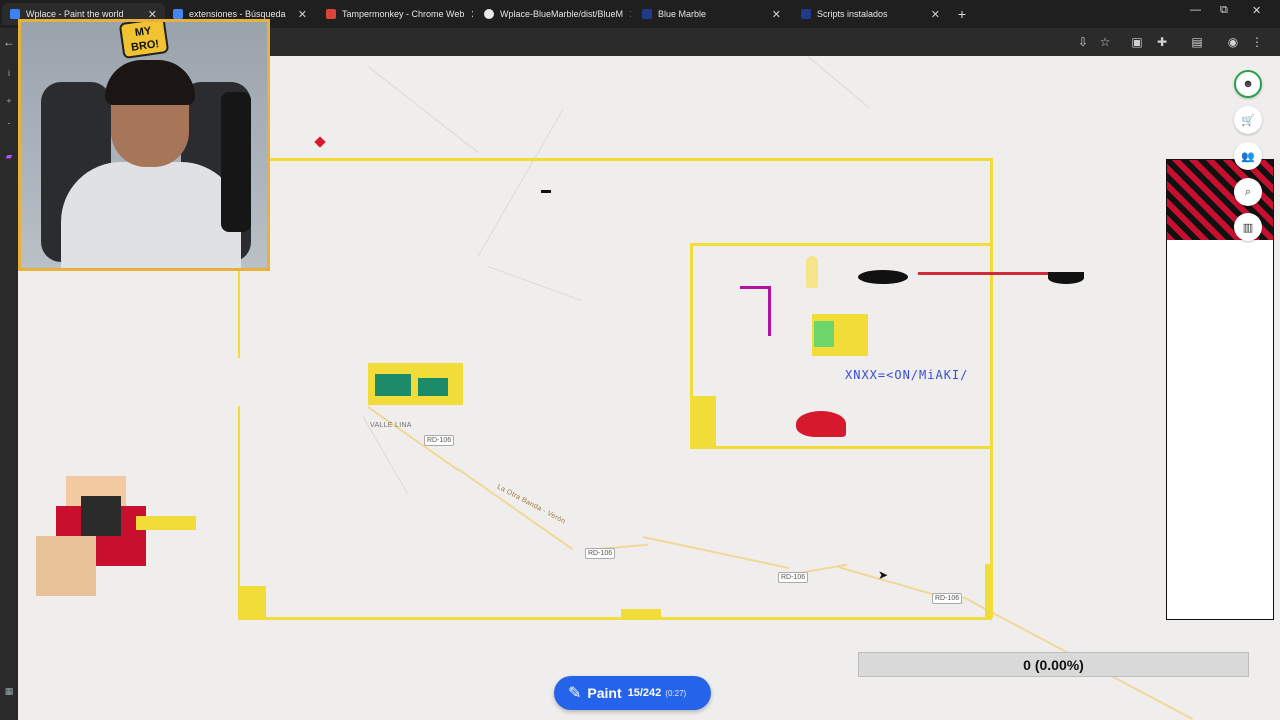 The height and width of the screenshot is (720, 1280). What do you see at coordinates (676, 693) in the screenshot?
I see `paint-timer: (0:27)` at bounding box center [676, 693].